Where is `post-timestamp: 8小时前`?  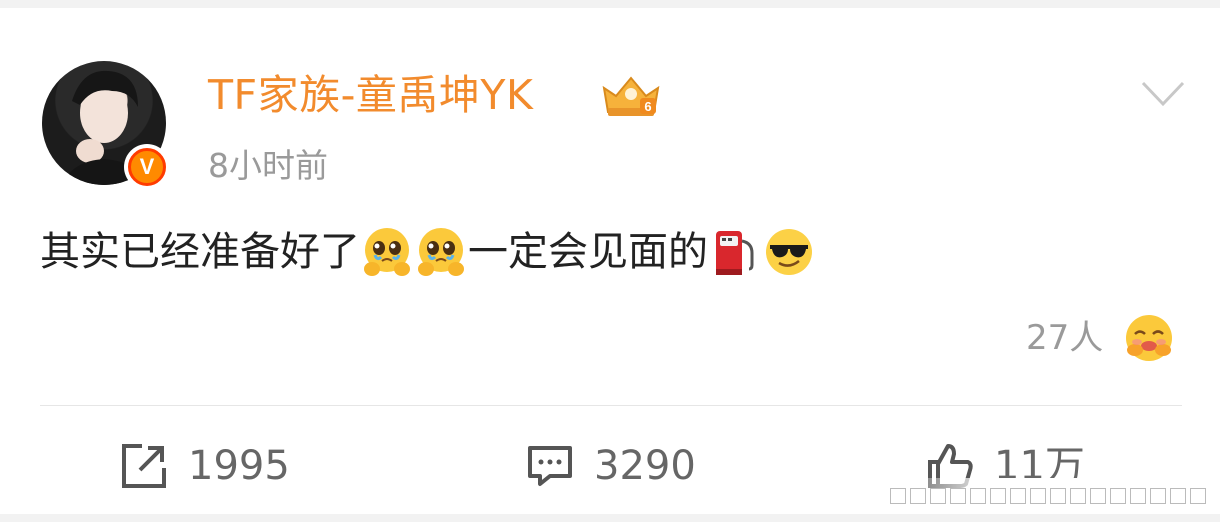 post-timestamp: 8小时前 is located at coordinates (268, 165).